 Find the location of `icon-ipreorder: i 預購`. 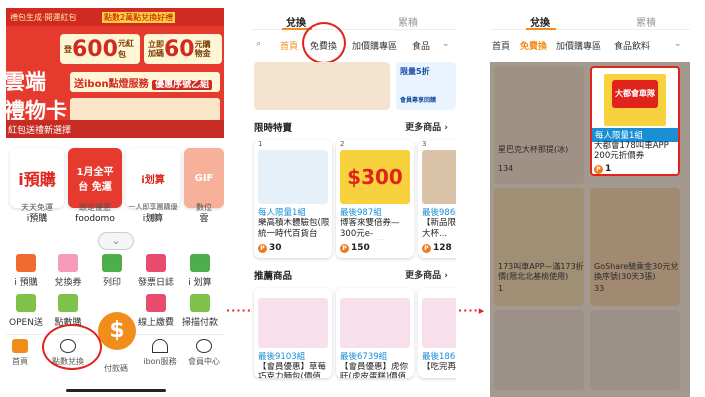

icon-ipreorder: i 預購 is located at coordinates (26, 271).